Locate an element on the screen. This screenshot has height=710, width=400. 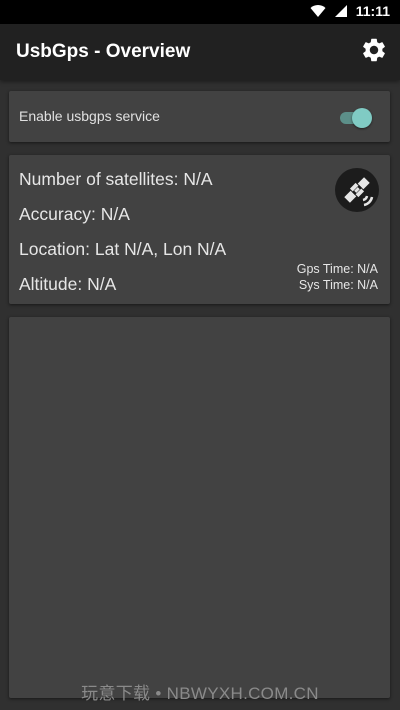
service-card: Enable usbgps service is located at coordinates (199, 116).